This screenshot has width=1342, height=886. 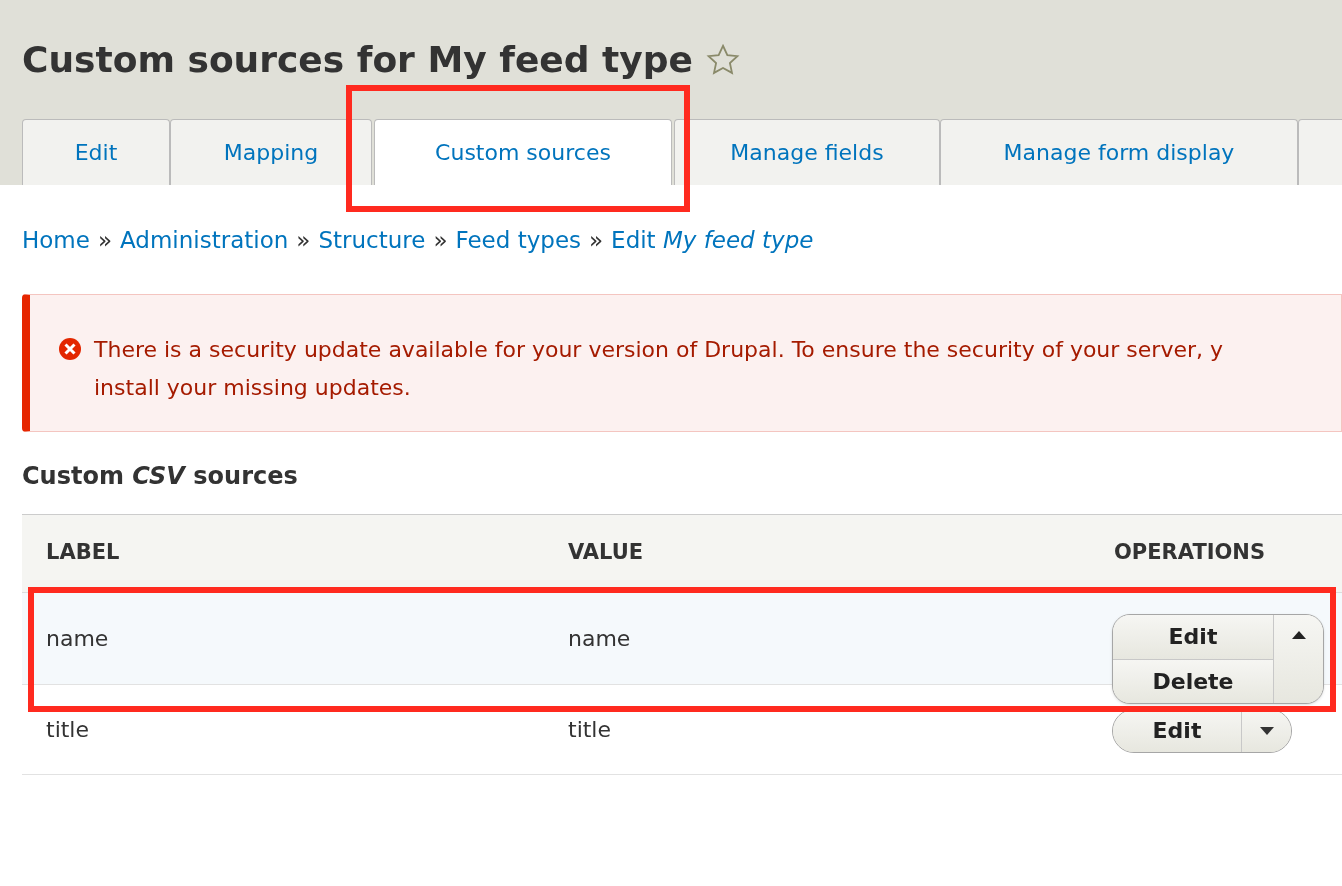 I want to click on tab, so click(x=1320, y=152).